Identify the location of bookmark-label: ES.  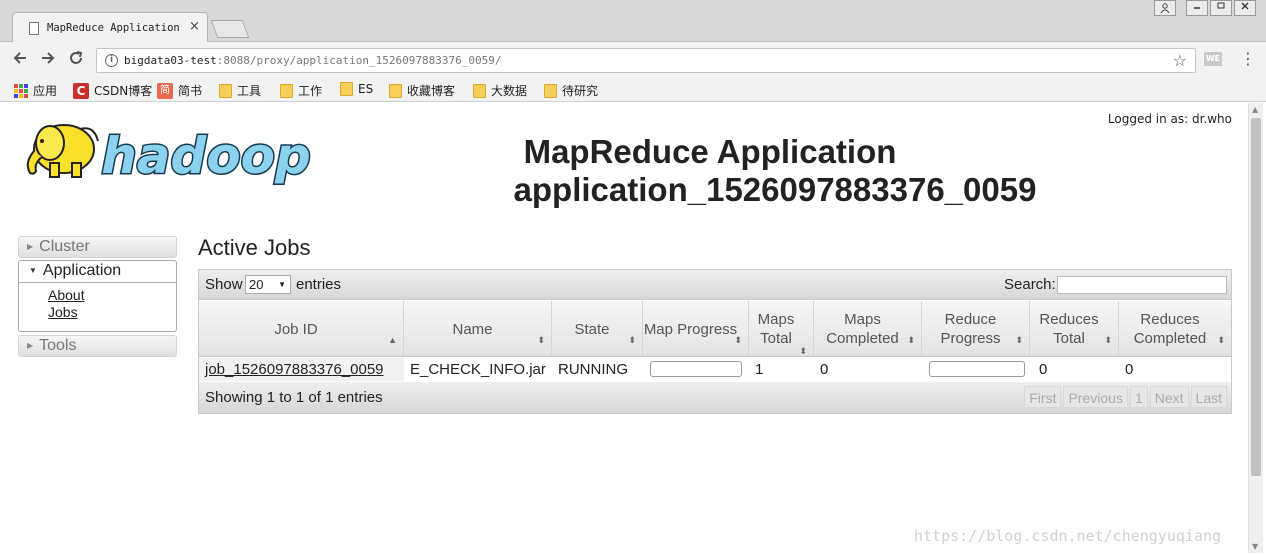
(366, 89).